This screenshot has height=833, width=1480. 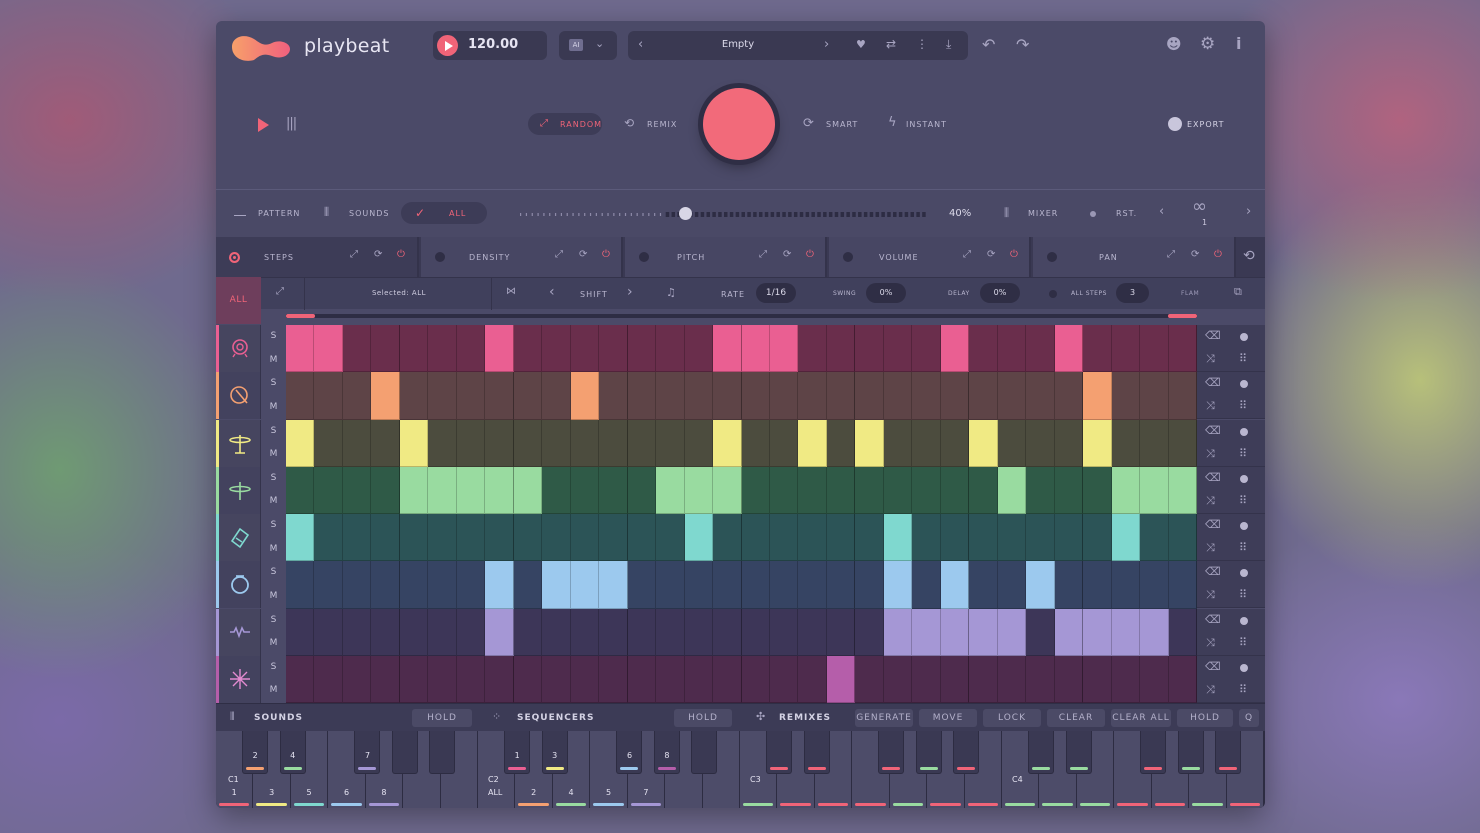 I want to click on ai-dropdown: AI ⌄, so click(x=588, y=45).